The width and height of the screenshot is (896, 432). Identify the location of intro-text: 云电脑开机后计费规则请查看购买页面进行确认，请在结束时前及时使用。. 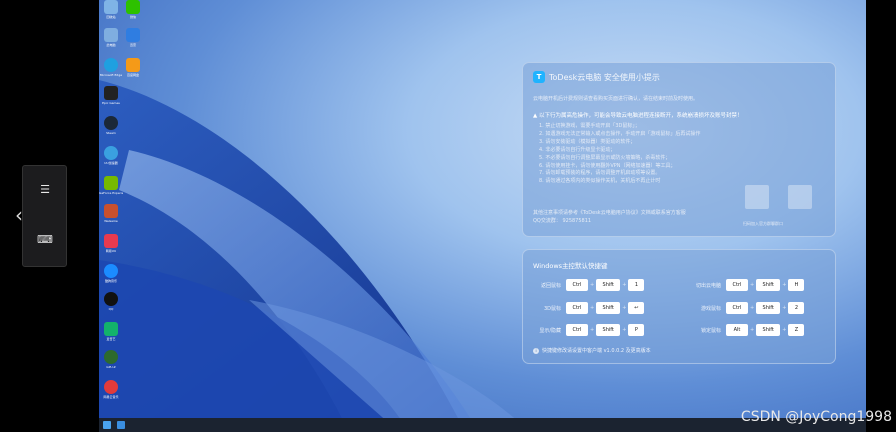
(616, 99).